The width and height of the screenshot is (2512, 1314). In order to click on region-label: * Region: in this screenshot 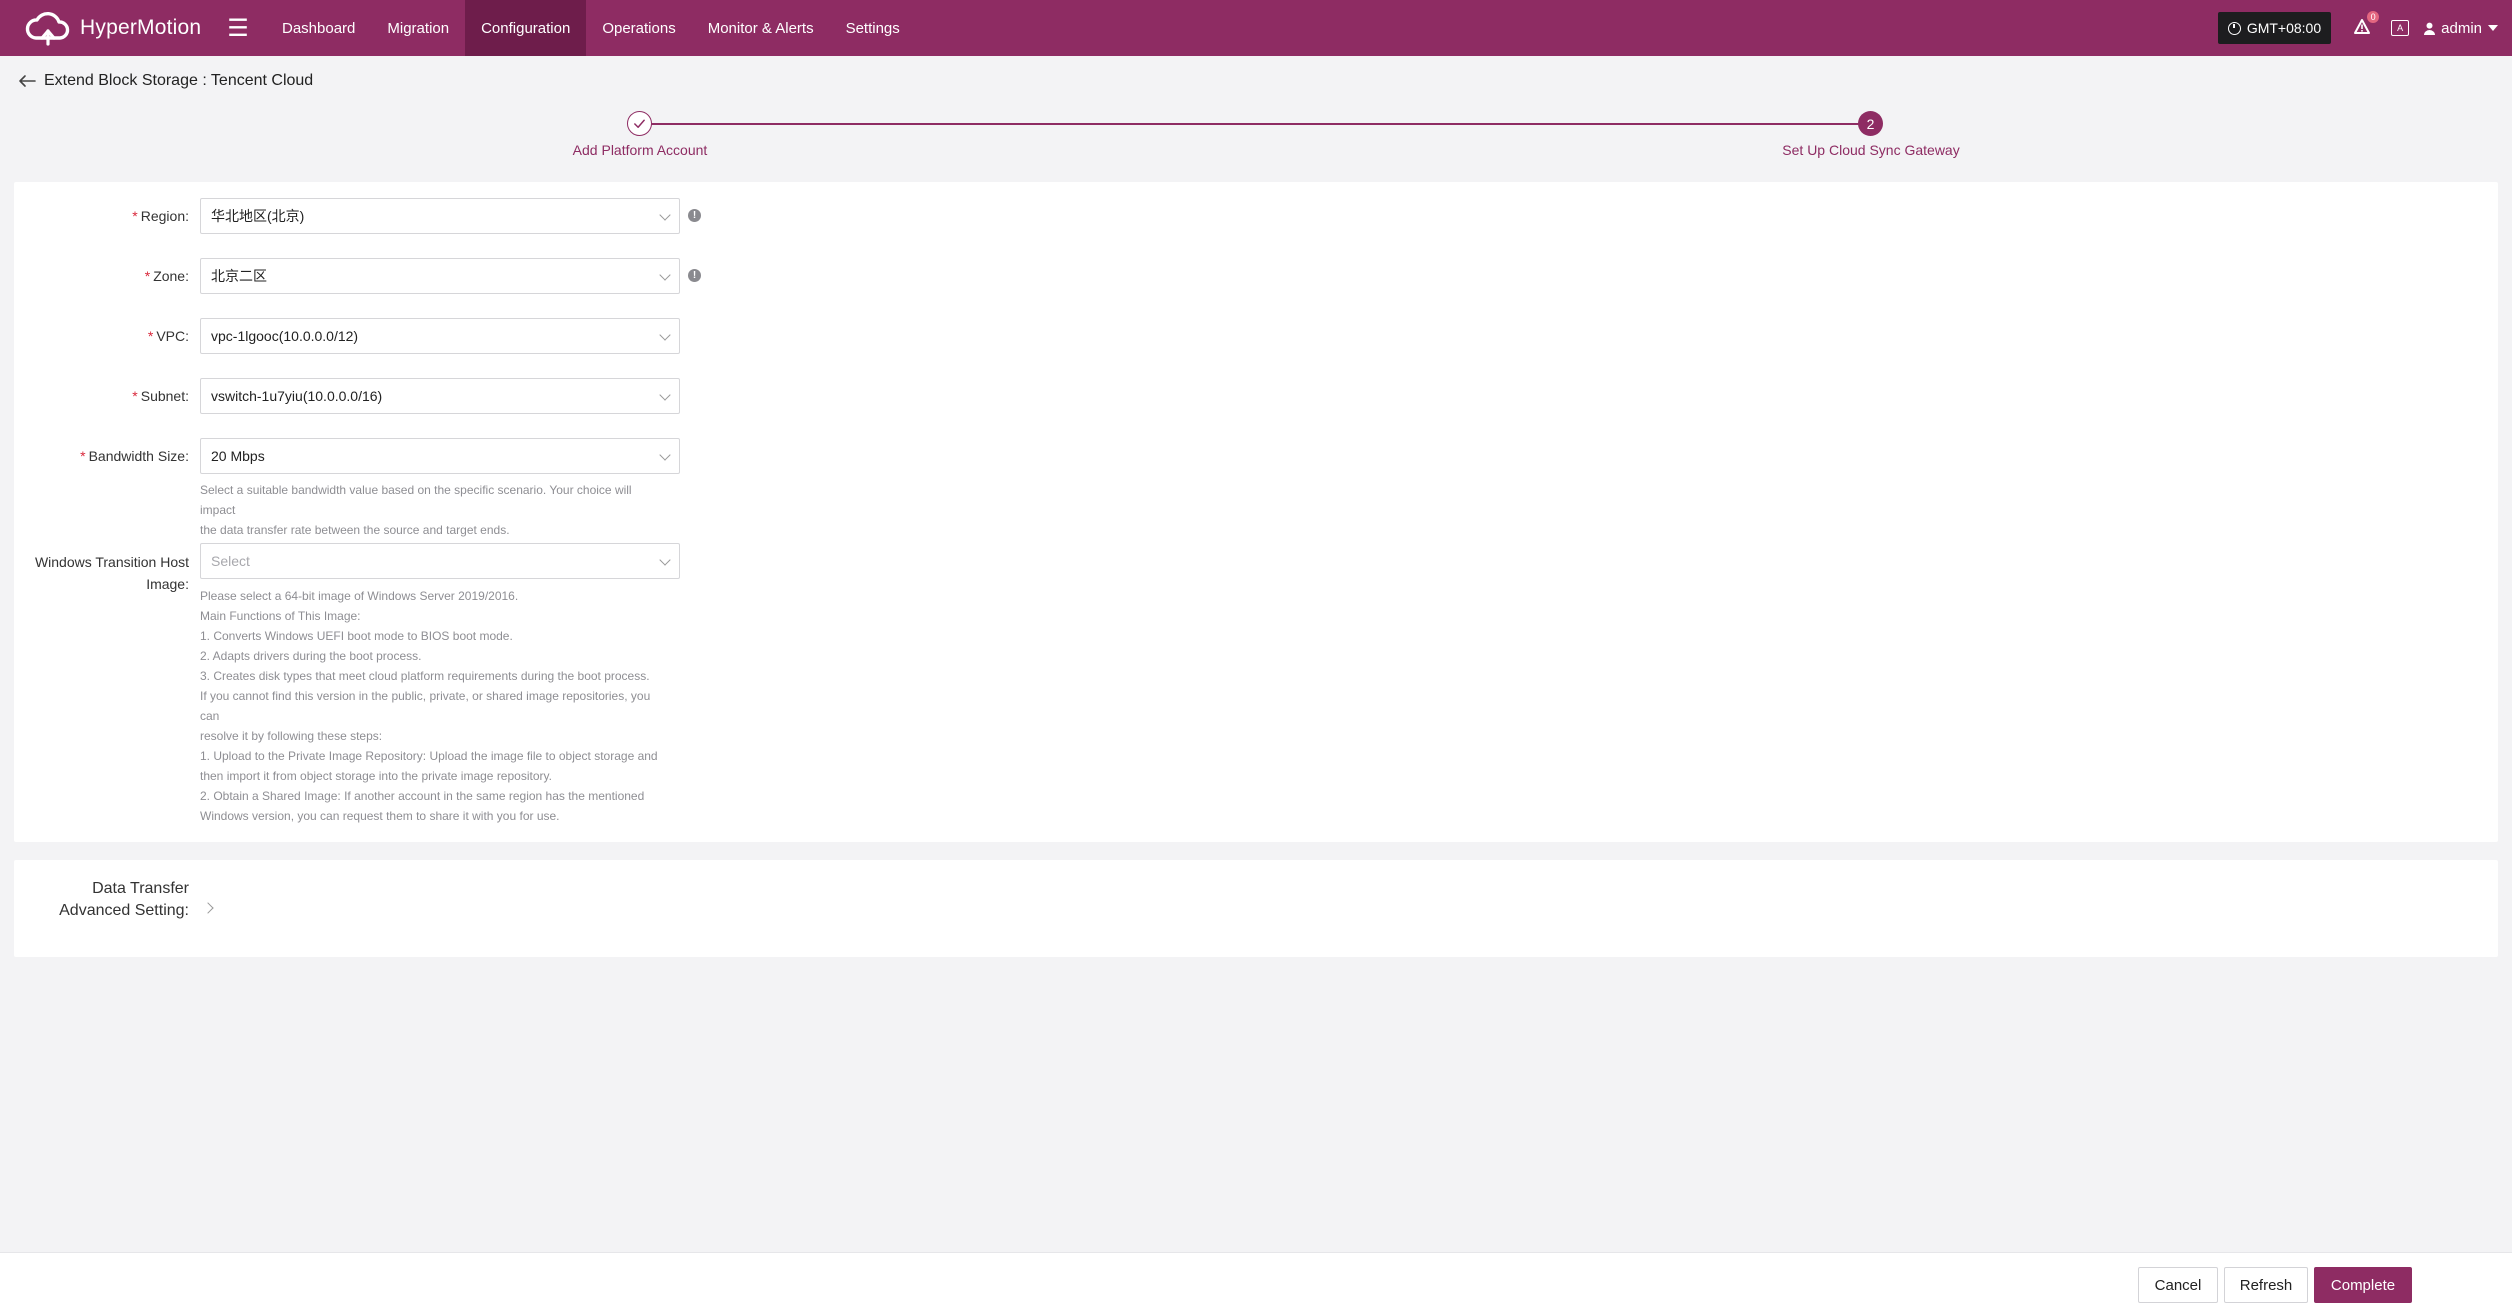, I will do `click(160, 216)`.